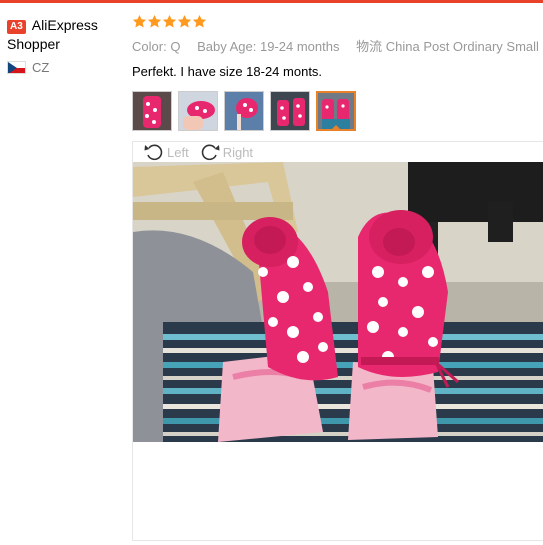 This screenshot has height=545, width=543. Describe the element at coordinates (175, 46) in the screenshot. I see `attr-value-color: Q` at that location.